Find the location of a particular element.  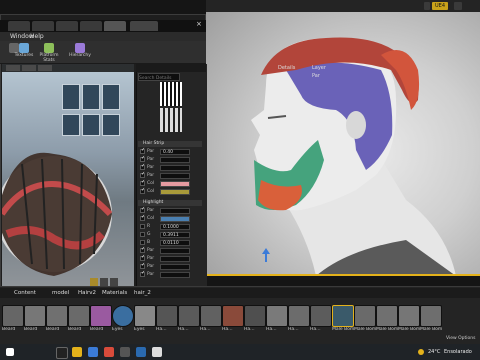

weather-icon is located at coordinates (421, 352).